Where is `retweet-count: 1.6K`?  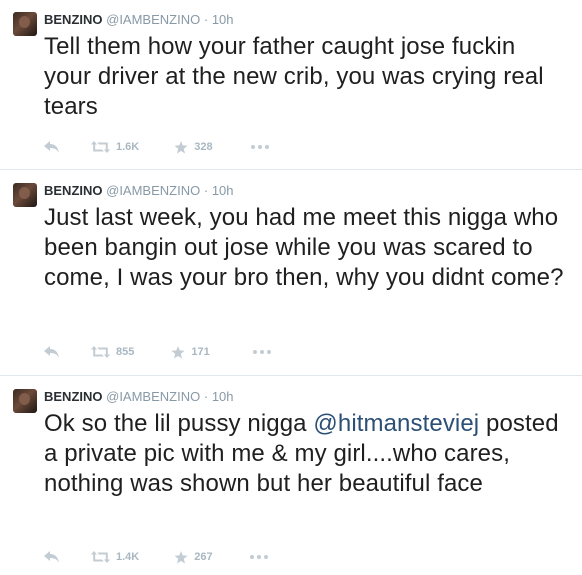
retweet-count: 1.6K is located at coordinates (128, 147).